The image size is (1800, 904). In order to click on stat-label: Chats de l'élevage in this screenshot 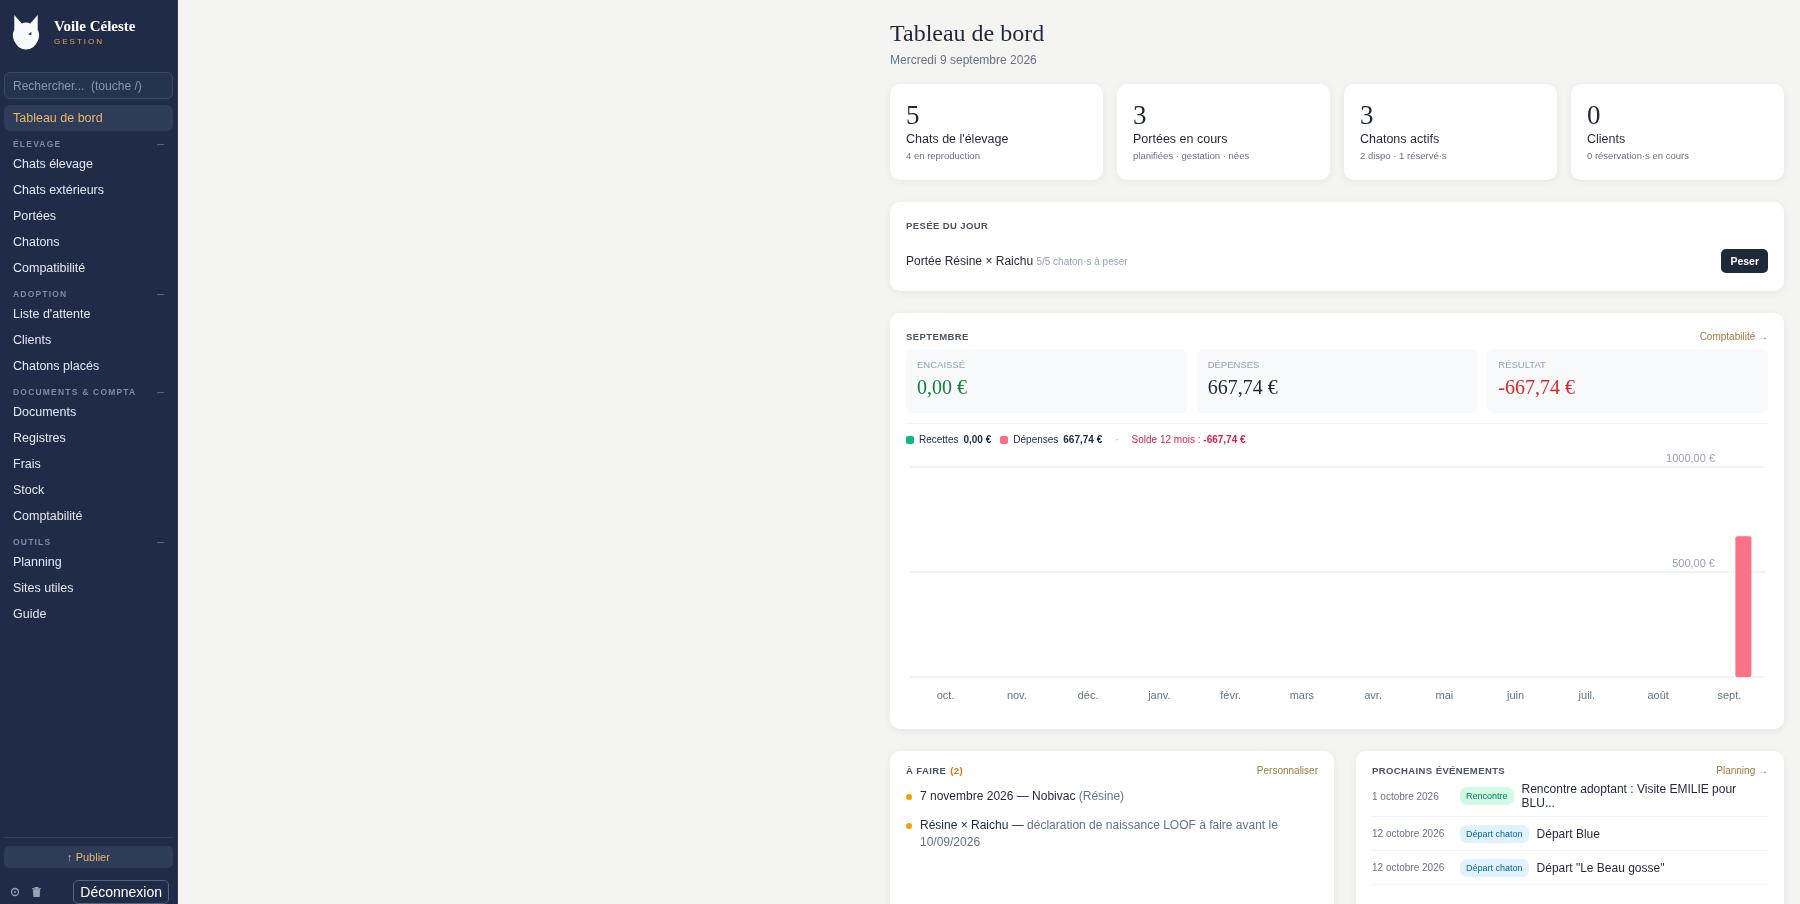, I will do `click(958, 139)`.